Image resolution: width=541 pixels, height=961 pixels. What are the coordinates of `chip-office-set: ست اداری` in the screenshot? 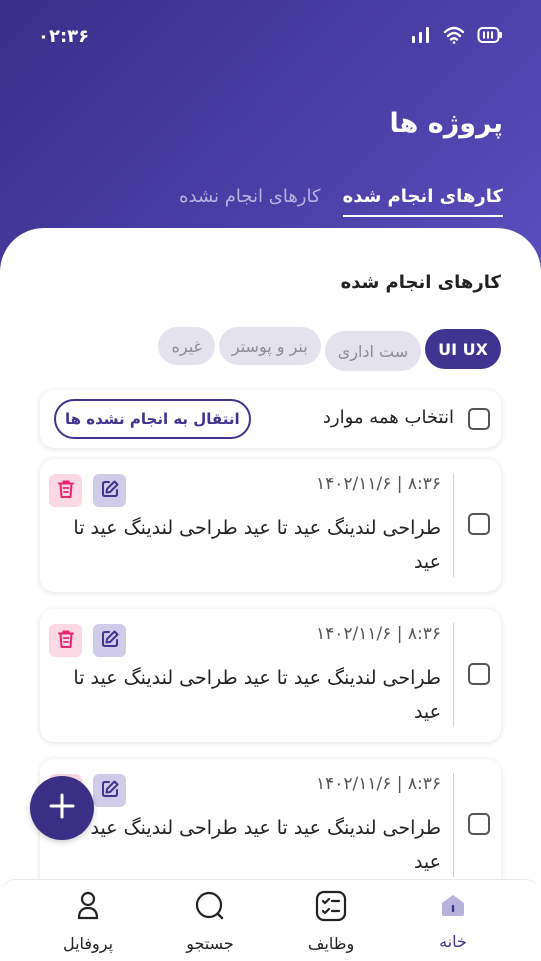 It's located at (373, 351).